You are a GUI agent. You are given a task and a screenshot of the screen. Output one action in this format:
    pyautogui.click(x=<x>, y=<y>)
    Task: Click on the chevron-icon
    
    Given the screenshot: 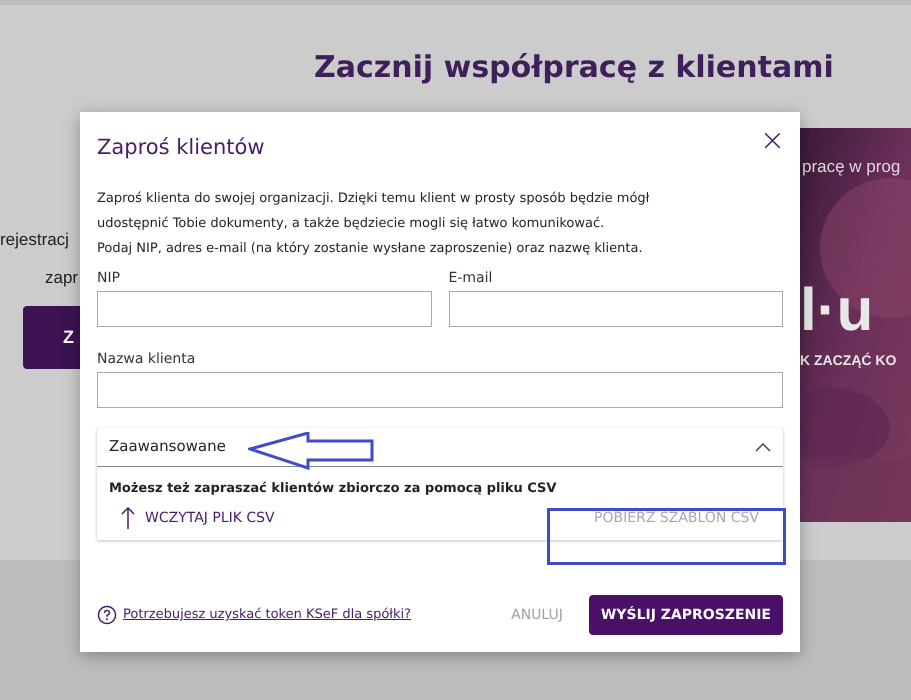 What is the action you would take?
    pyautogui.click(x=763, y=447)
    